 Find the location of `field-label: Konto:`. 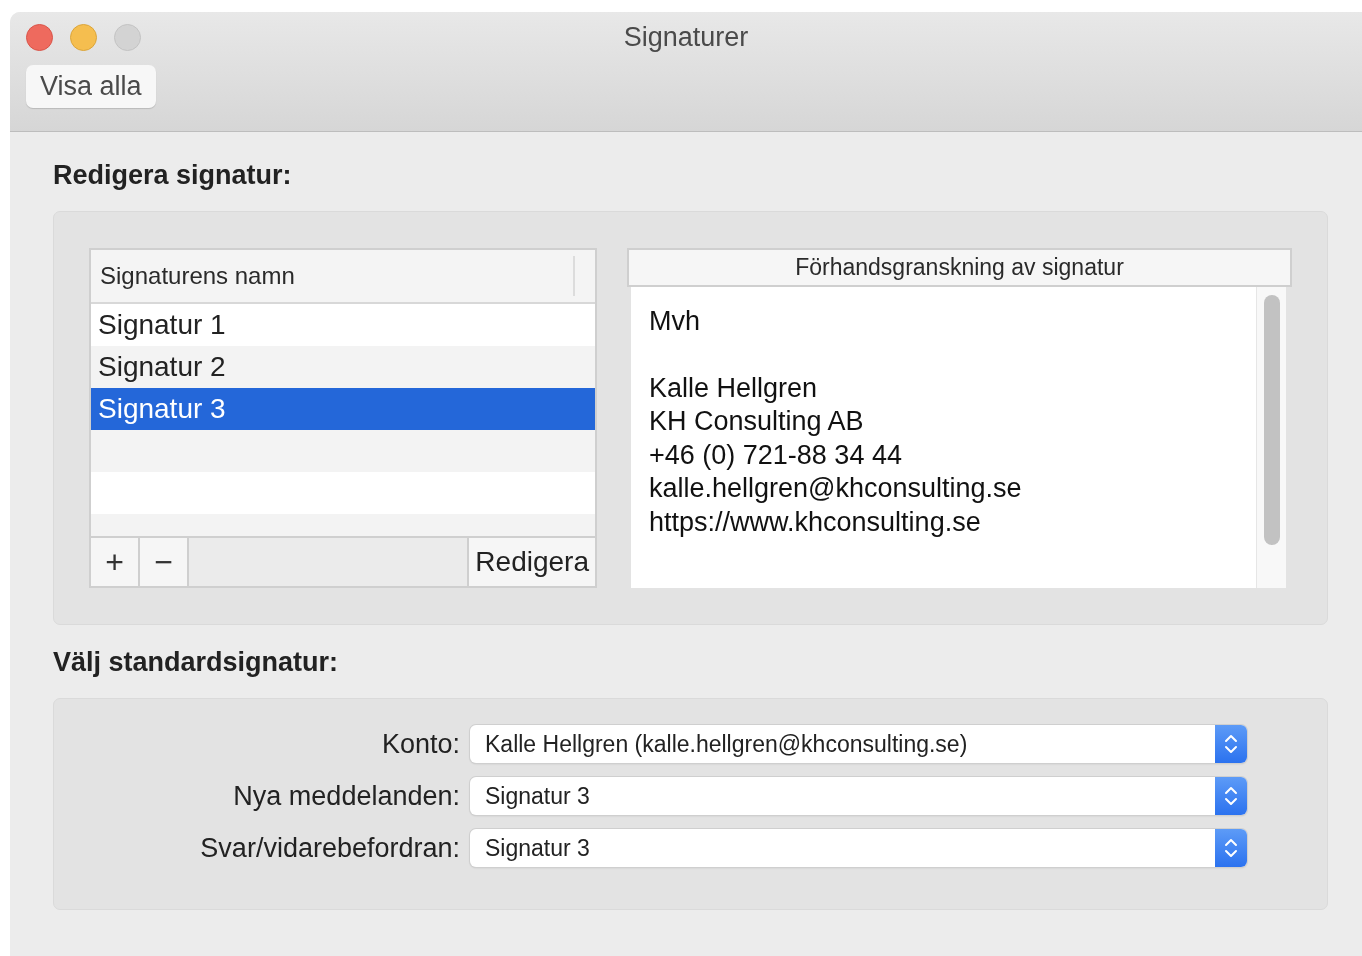

field-label: Konto: is located at coordinates (420, 744).